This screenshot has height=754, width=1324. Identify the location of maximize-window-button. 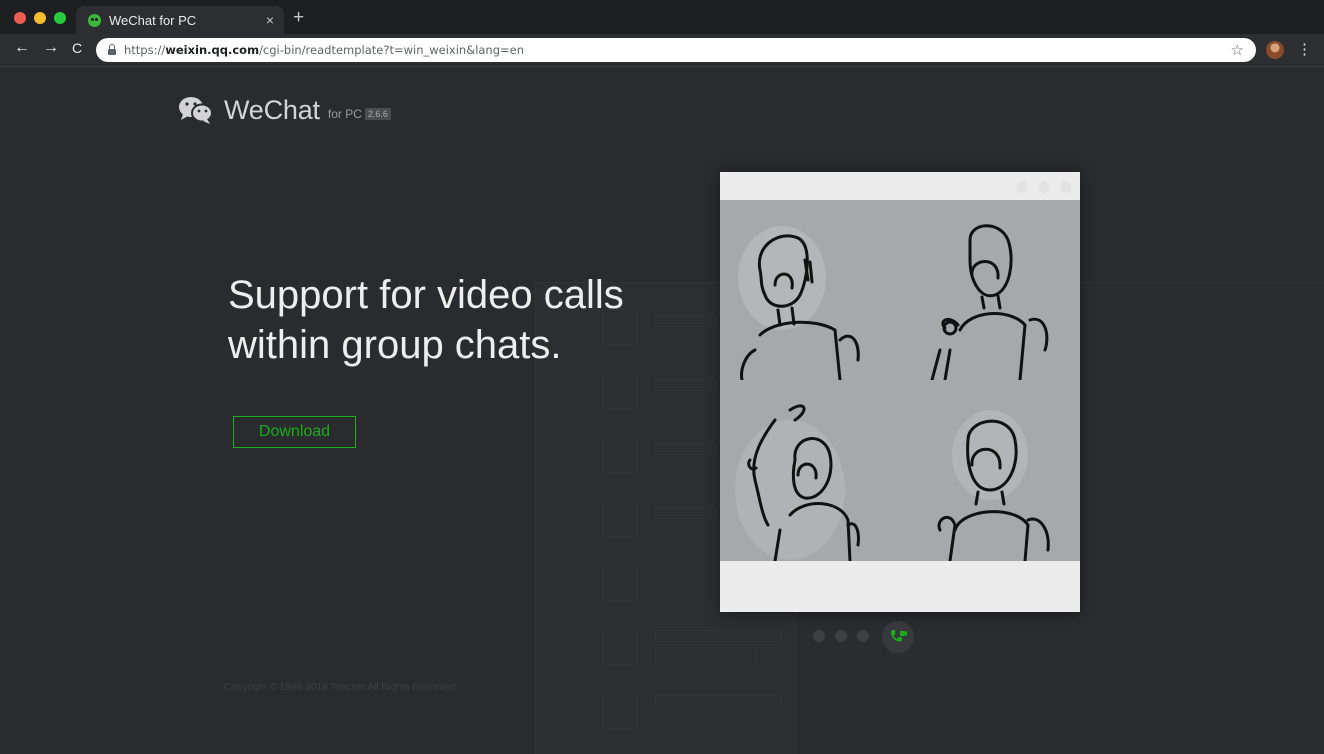
(60, 18).